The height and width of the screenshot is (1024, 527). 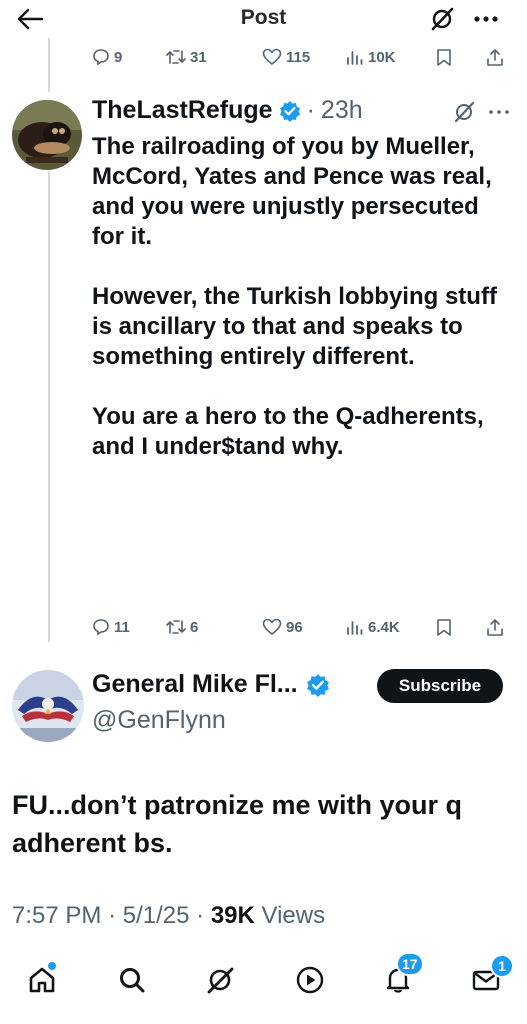 I want to click on views-label: Views, so click(x=293, y=915).